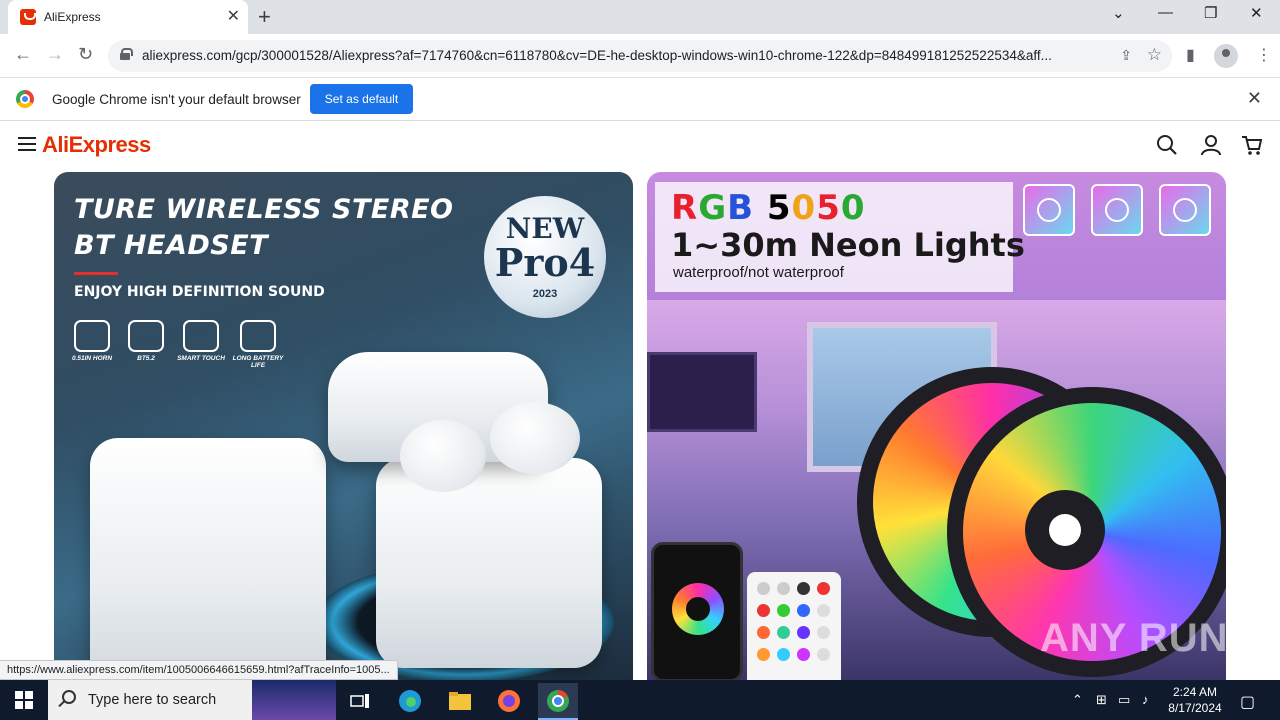 The width and height of the screenshot is (1280, 720). I want to click on network-icon: ⊞, so click(1101, 700).